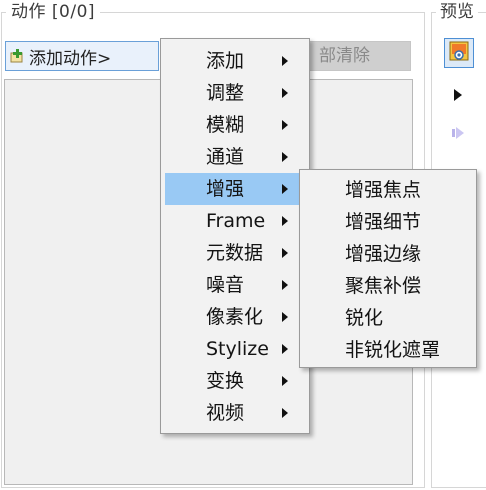 The width and height of the screenshot is (486, 490). What do you see at coordinates (237, 349) in the screenshot?
I see `menu-item-label: Stylize` at bounding box center [237, 349].